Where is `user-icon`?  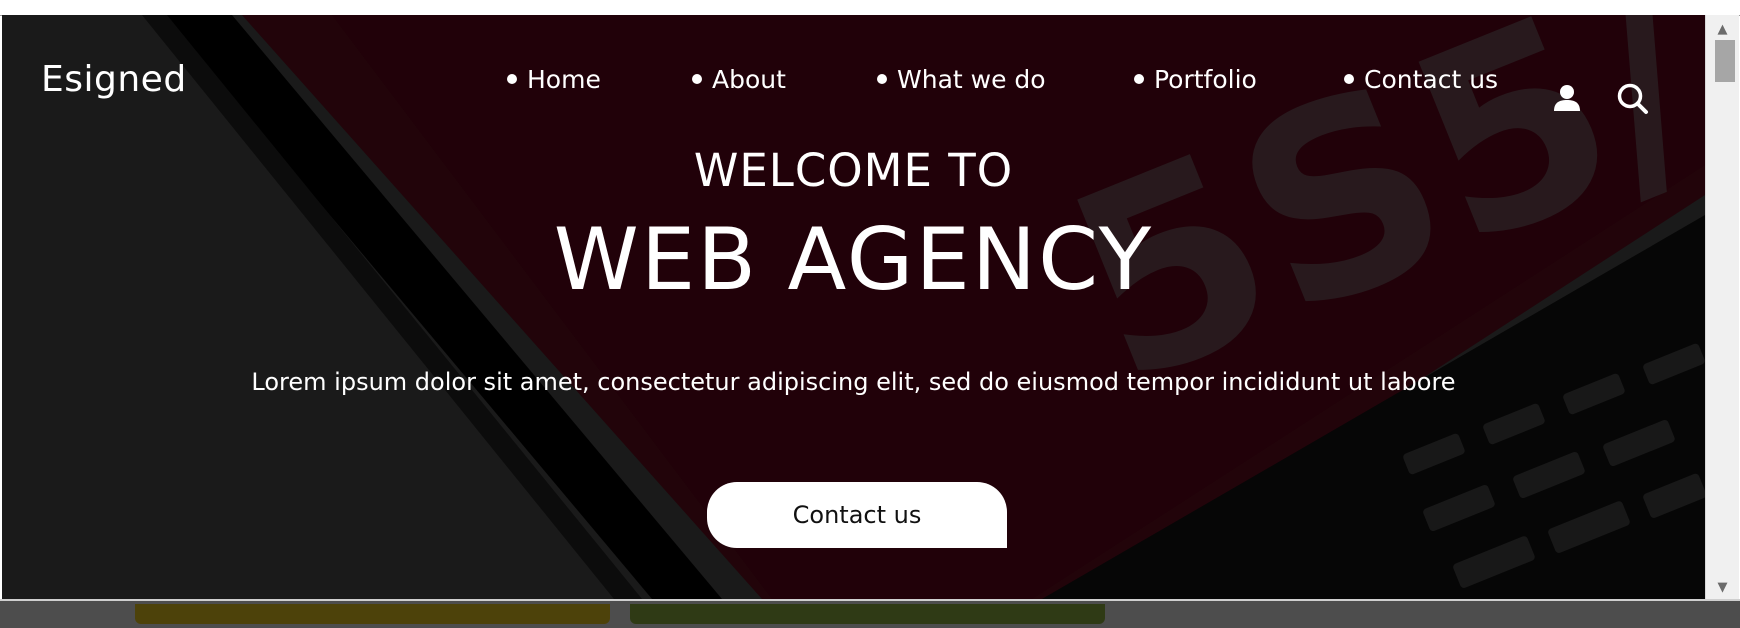 user-icon is located at coordinates (1567, 98).